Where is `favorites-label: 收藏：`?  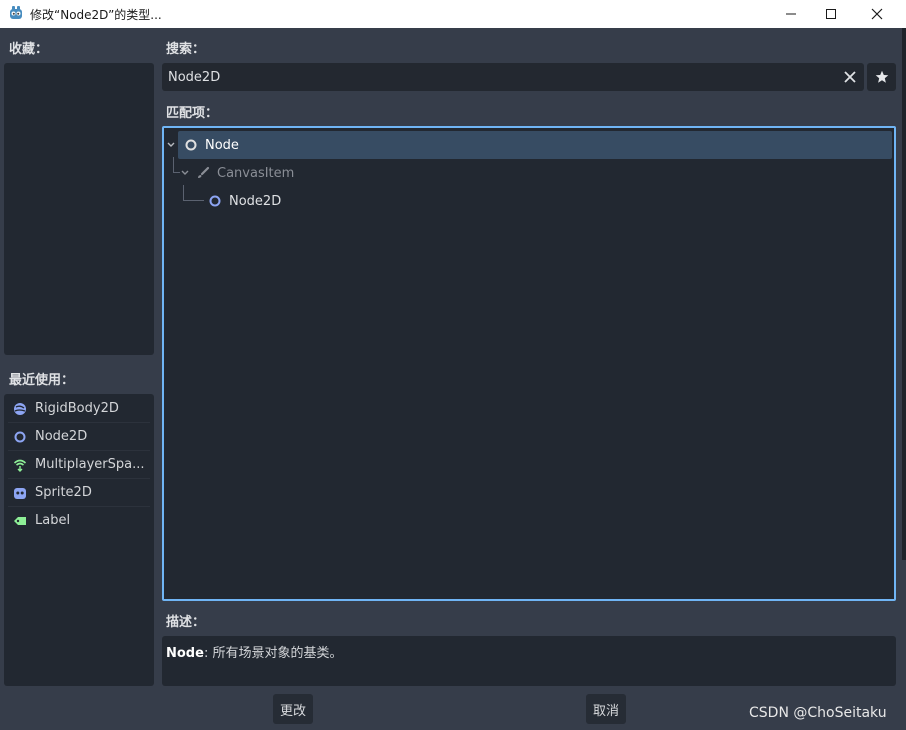 favorites-label: 收藏： is located at coordinates (29, 49).